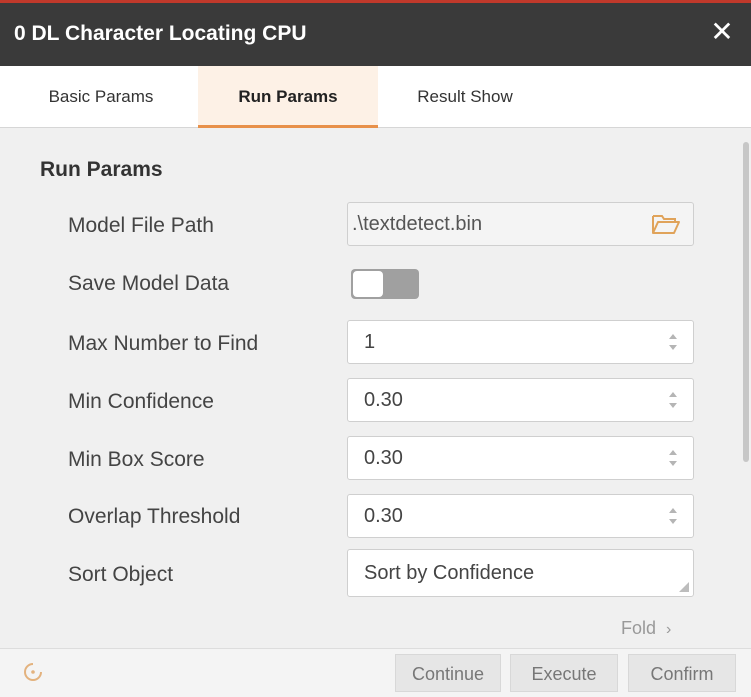 The height and width of the screenshot is (697, 751). What do you see at coordinates (520, 224) in the screenshot?
I see `model-file-path-field: .\textdetect.bin` at bounding box center [520, 224].